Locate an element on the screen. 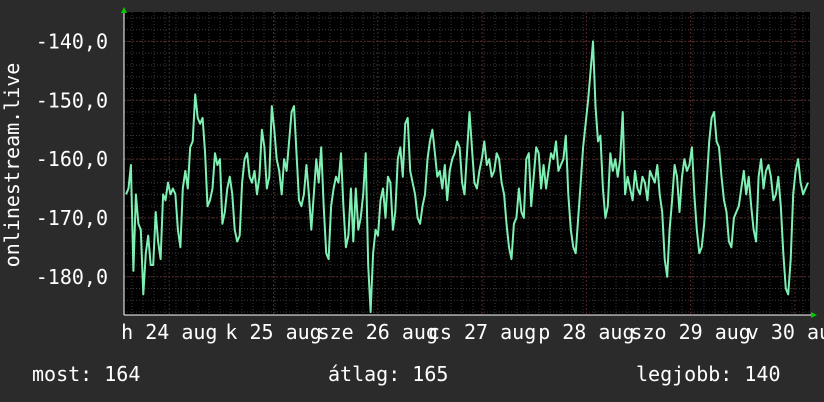 The width and height of the screenshot is (824, 402). x-tick-label: k 25 aug is located at coordinates (273, 332).